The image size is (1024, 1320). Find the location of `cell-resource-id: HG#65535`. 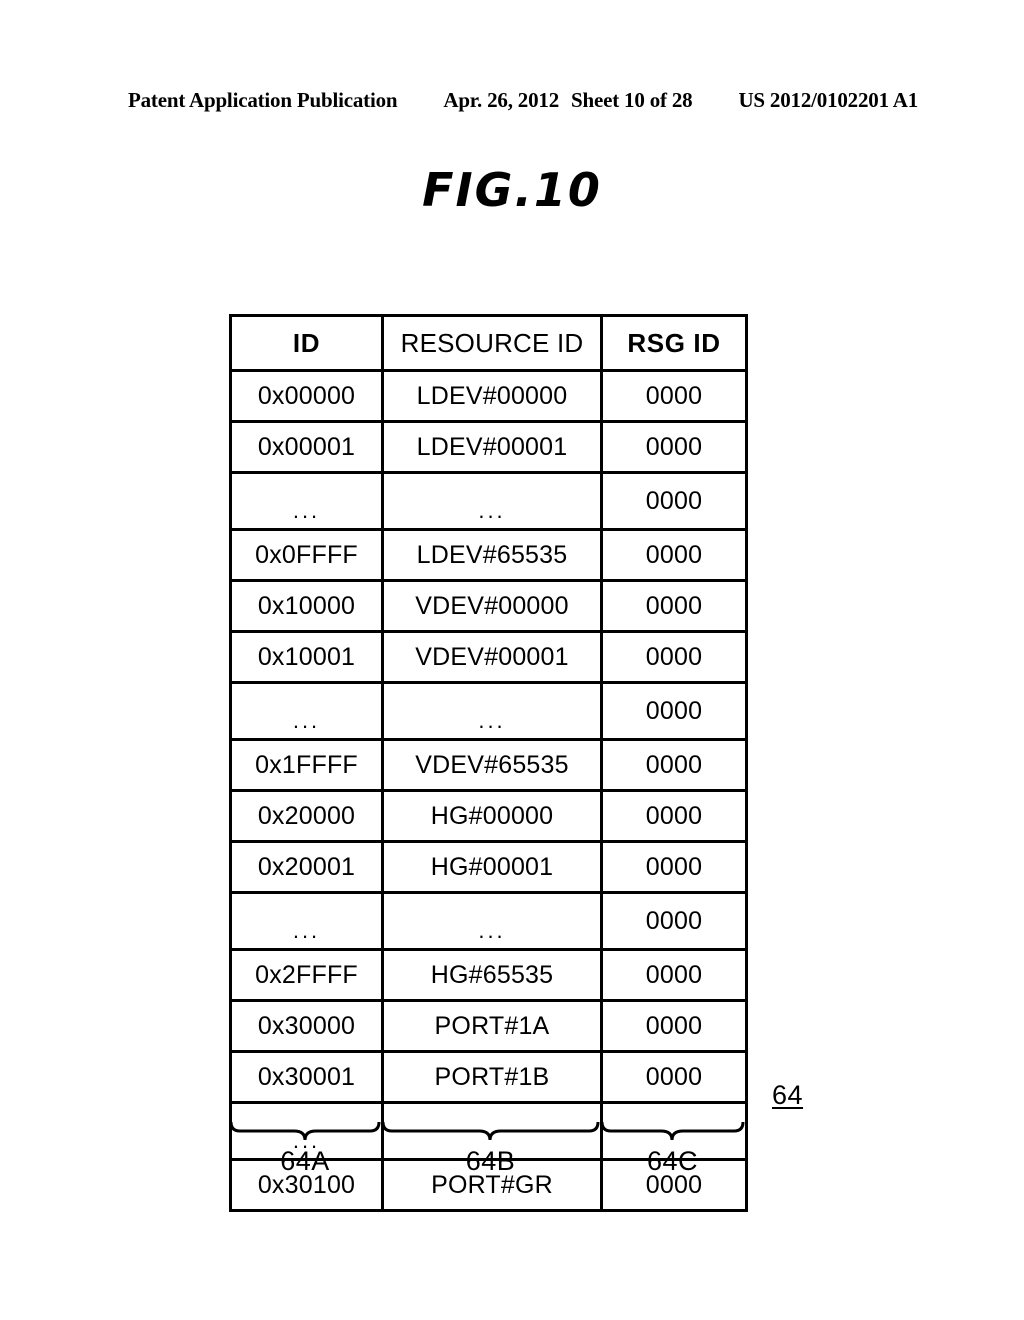

cell-resource-id: HG#65535 is located at coordinates (492, 975).